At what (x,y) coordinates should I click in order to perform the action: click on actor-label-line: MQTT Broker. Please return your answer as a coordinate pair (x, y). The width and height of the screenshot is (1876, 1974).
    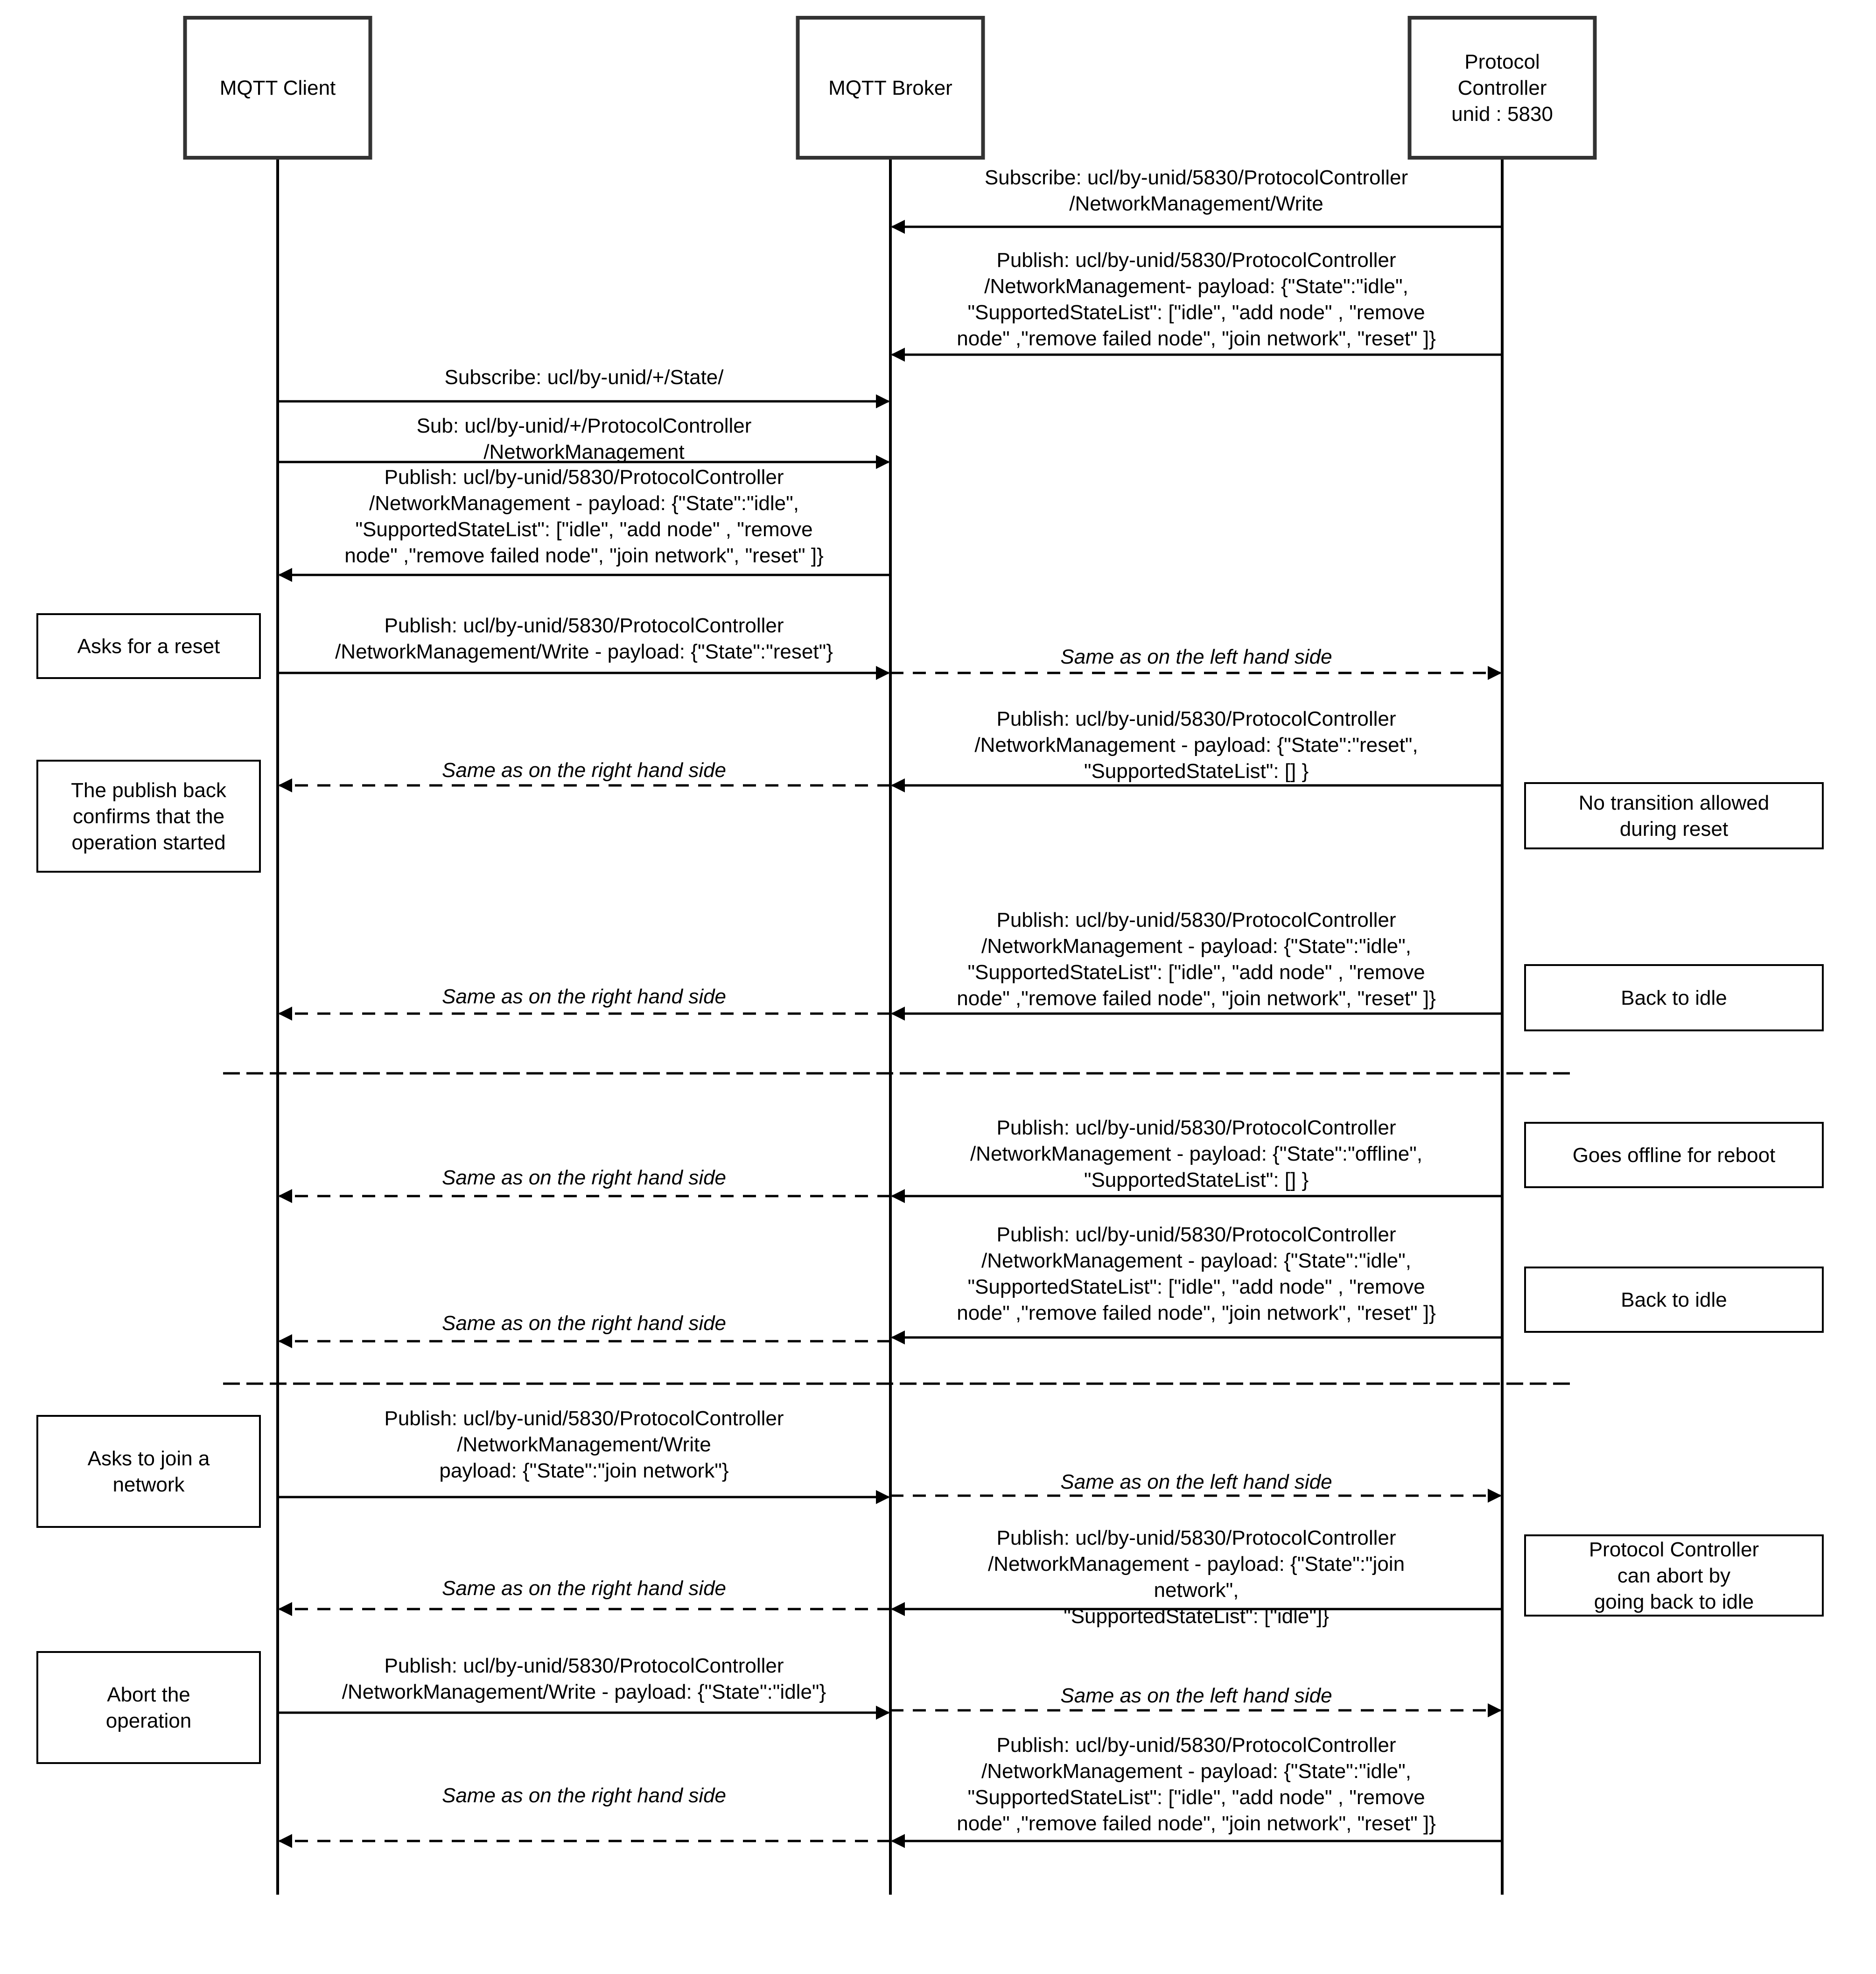
    Looking at the image, I should click on (890, 88).